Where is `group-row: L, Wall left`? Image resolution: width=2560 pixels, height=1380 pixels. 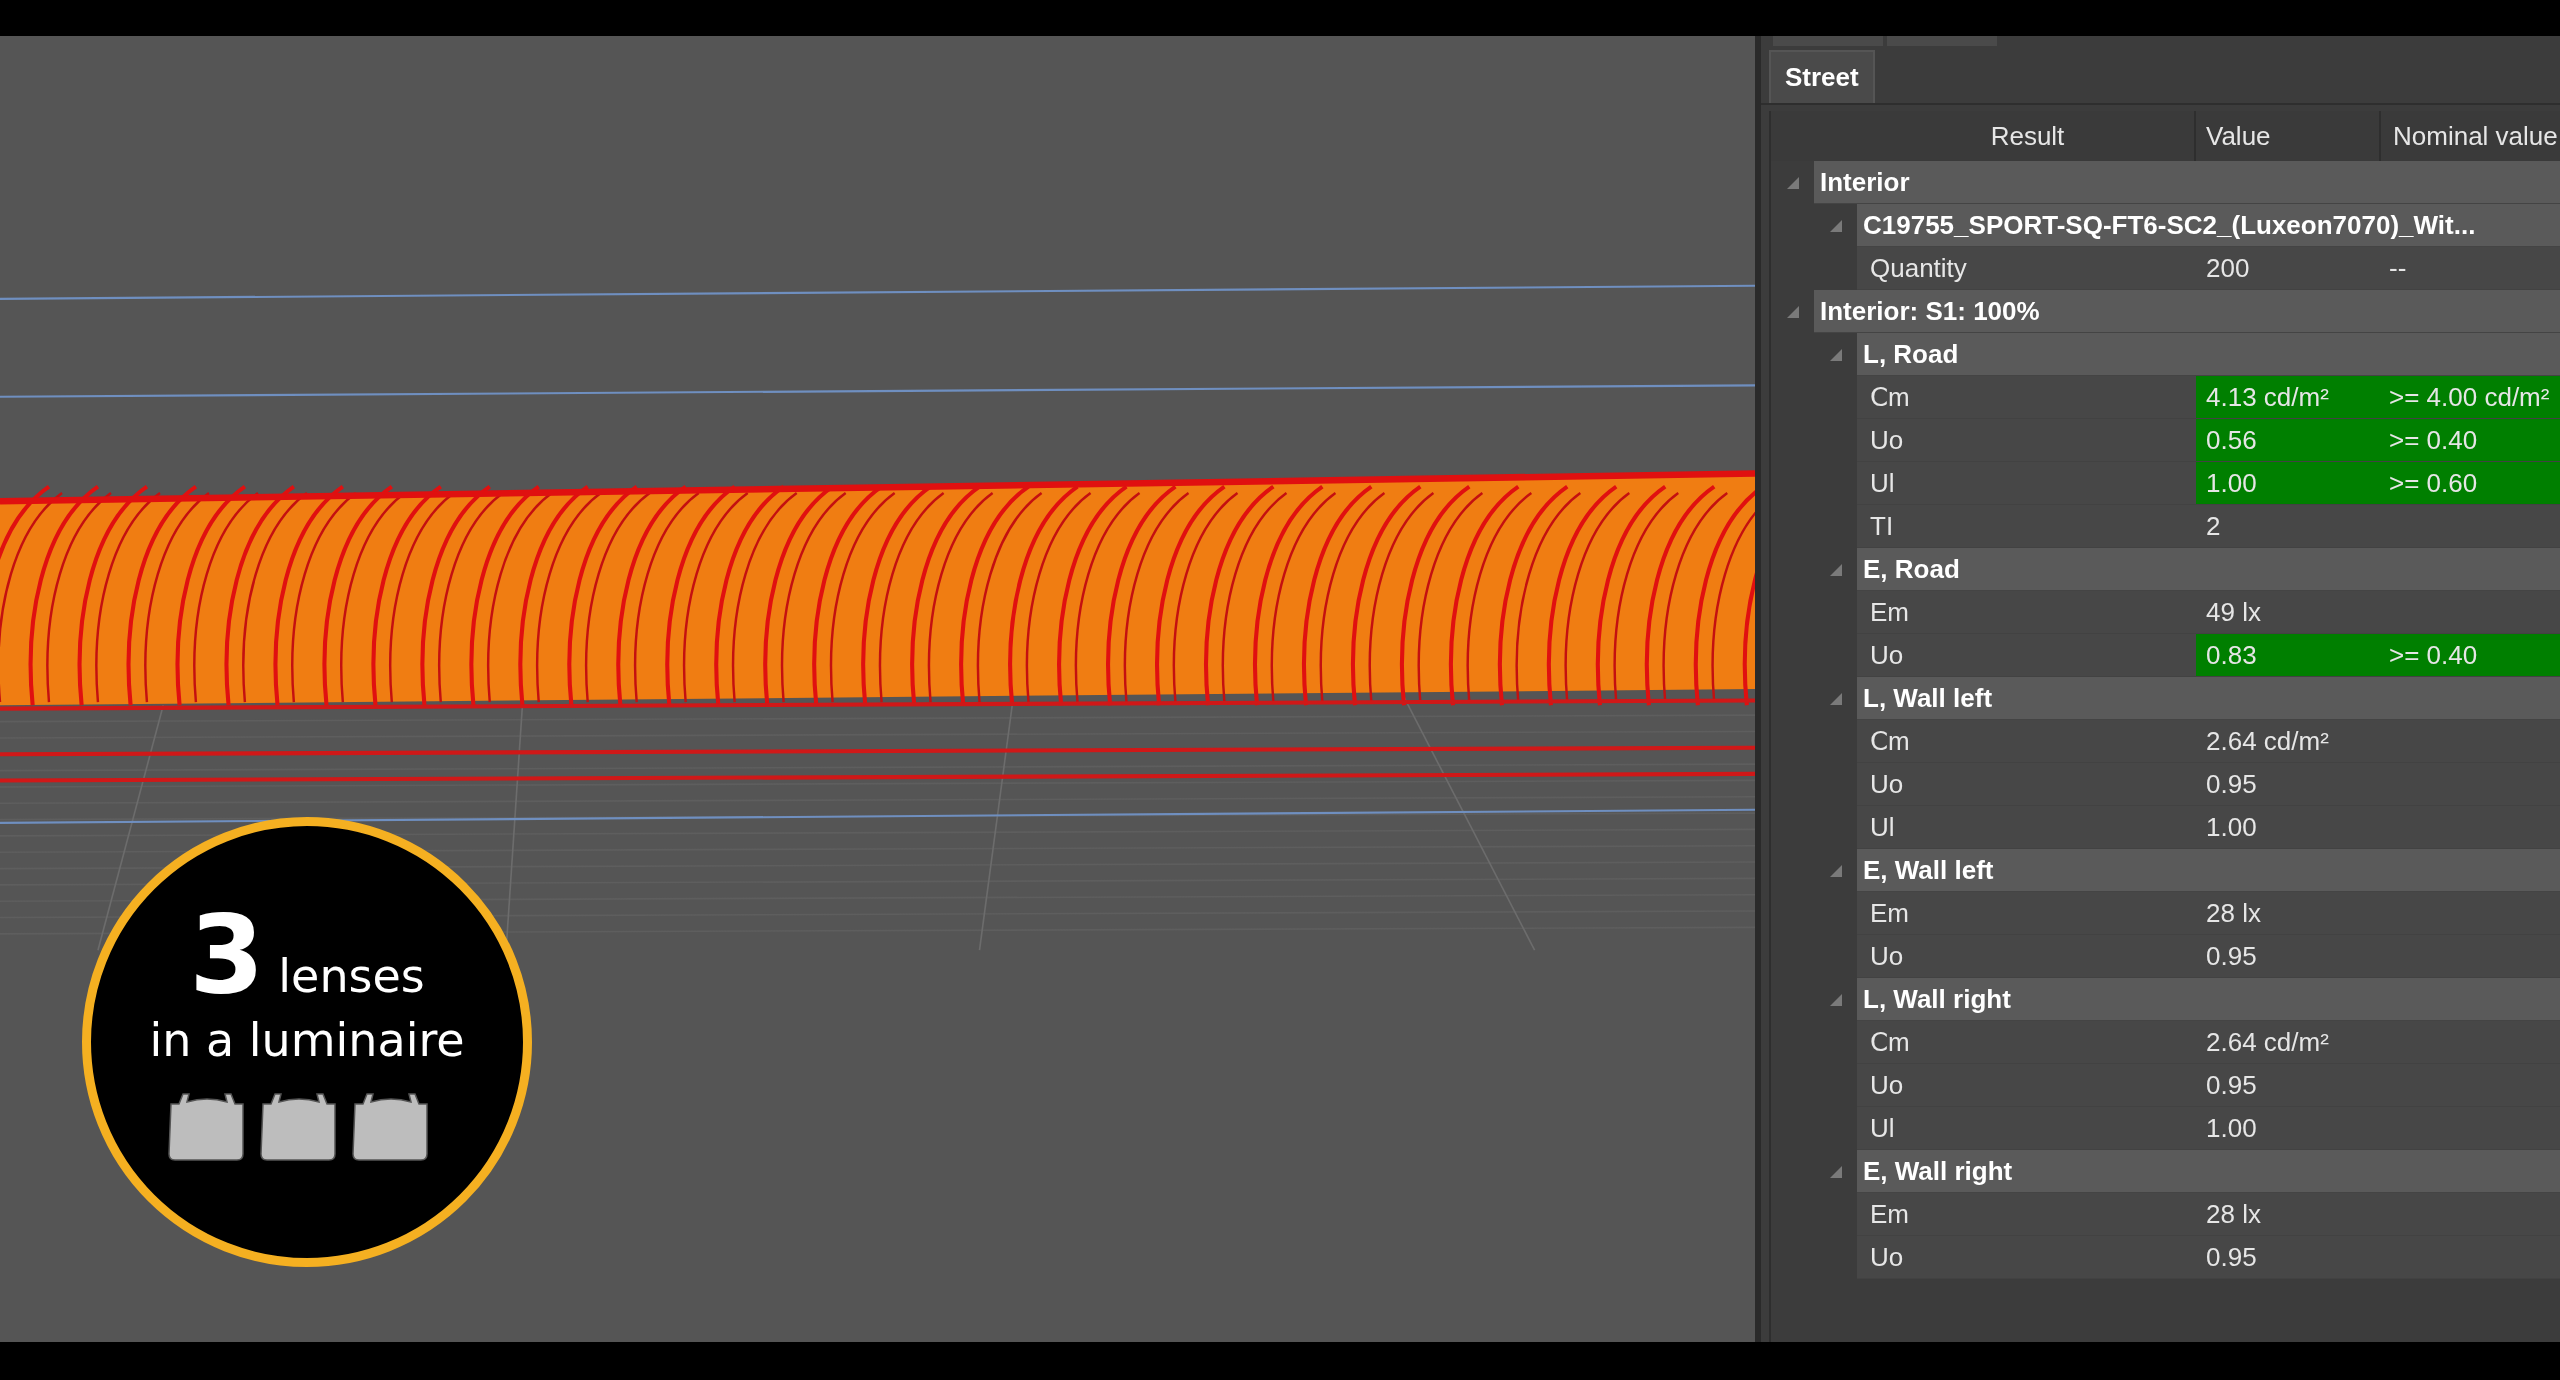 group-row: L, Wall left is located at coordinates (2208, 698).